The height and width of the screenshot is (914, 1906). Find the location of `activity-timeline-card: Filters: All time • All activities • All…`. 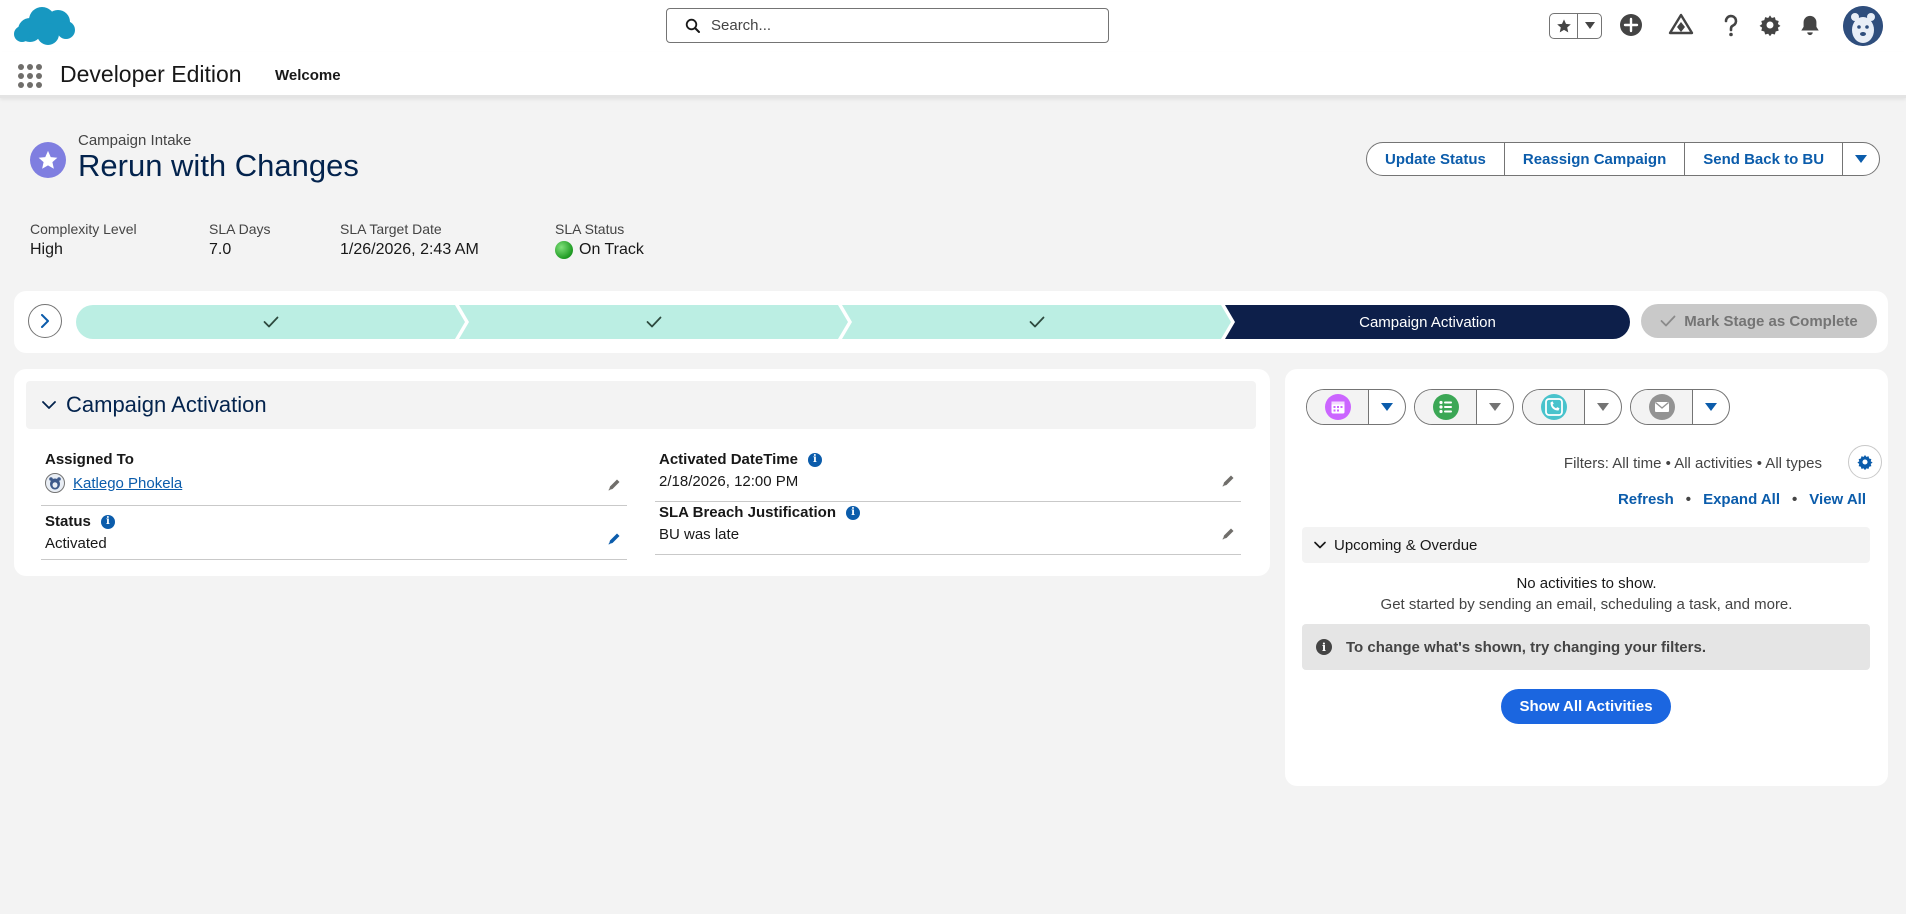

activity-timeline-card: Filters: All time • All activities • All… is located at coordinates (1586, 577).